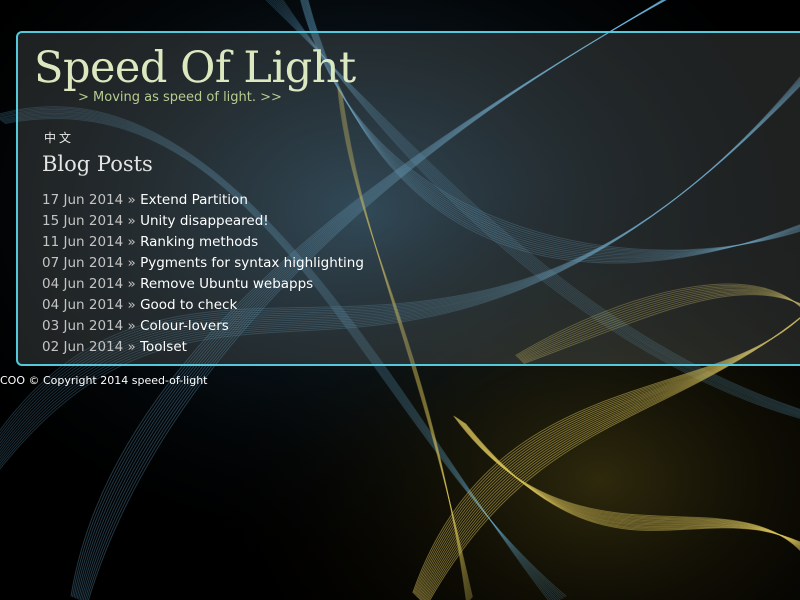  I want to click on language-switch-link: 中文, so click(59, 137).